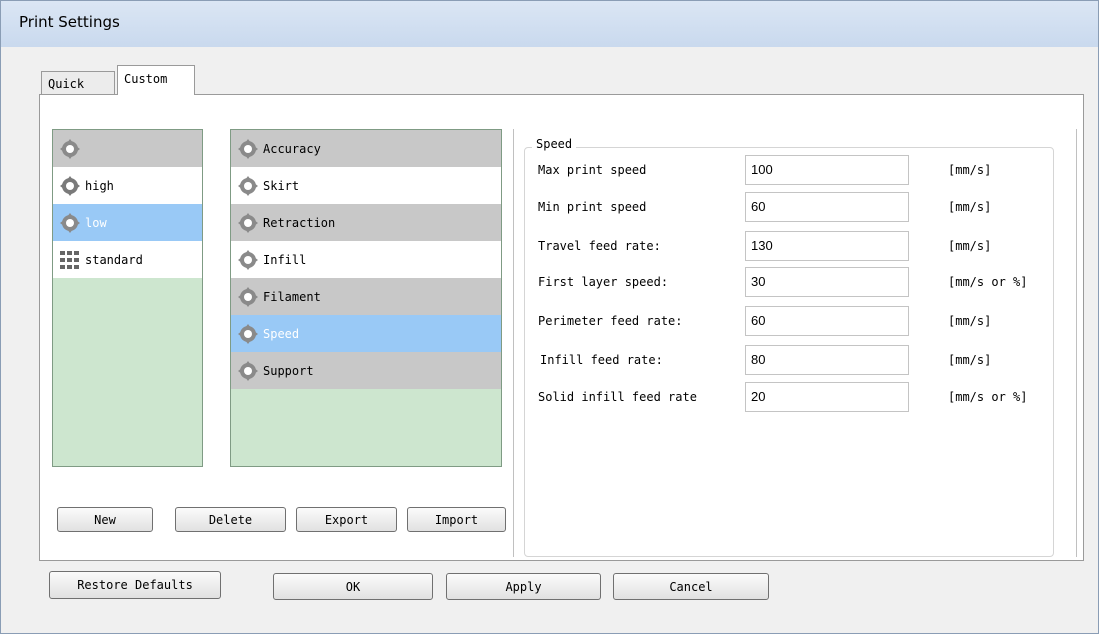 The image size is (1099, 634). What do you see at coordinates (285, 259) in the screenshot?
I see `category-label: Infill` at bounding box center [285, 259].